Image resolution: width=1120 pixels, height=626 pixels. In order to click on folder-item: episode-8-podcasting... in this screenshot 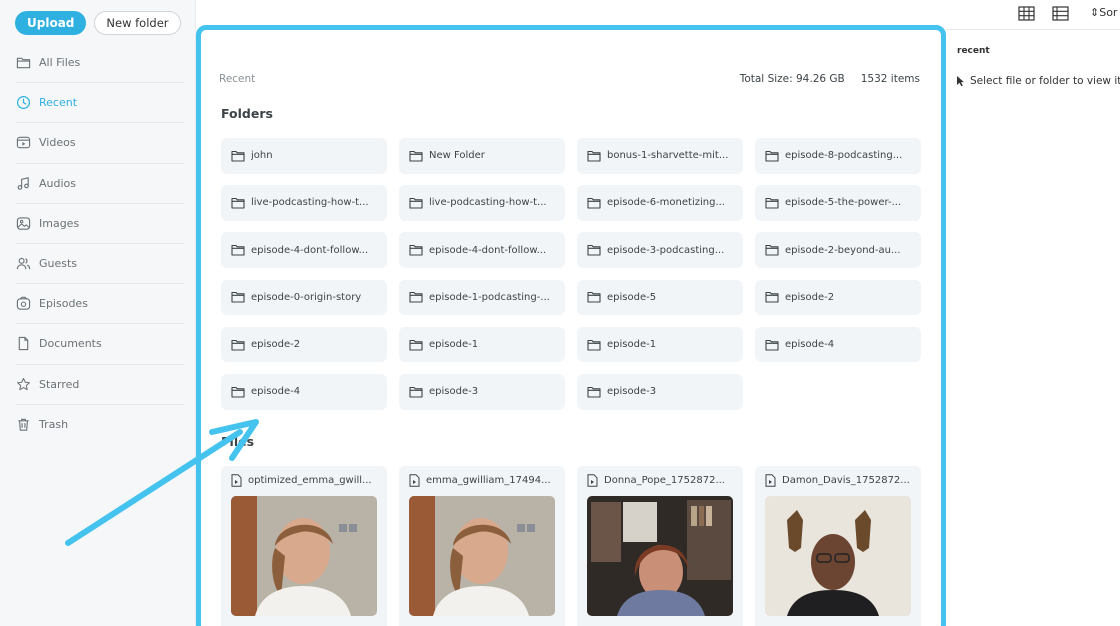, I will do `click(838, 156)`.